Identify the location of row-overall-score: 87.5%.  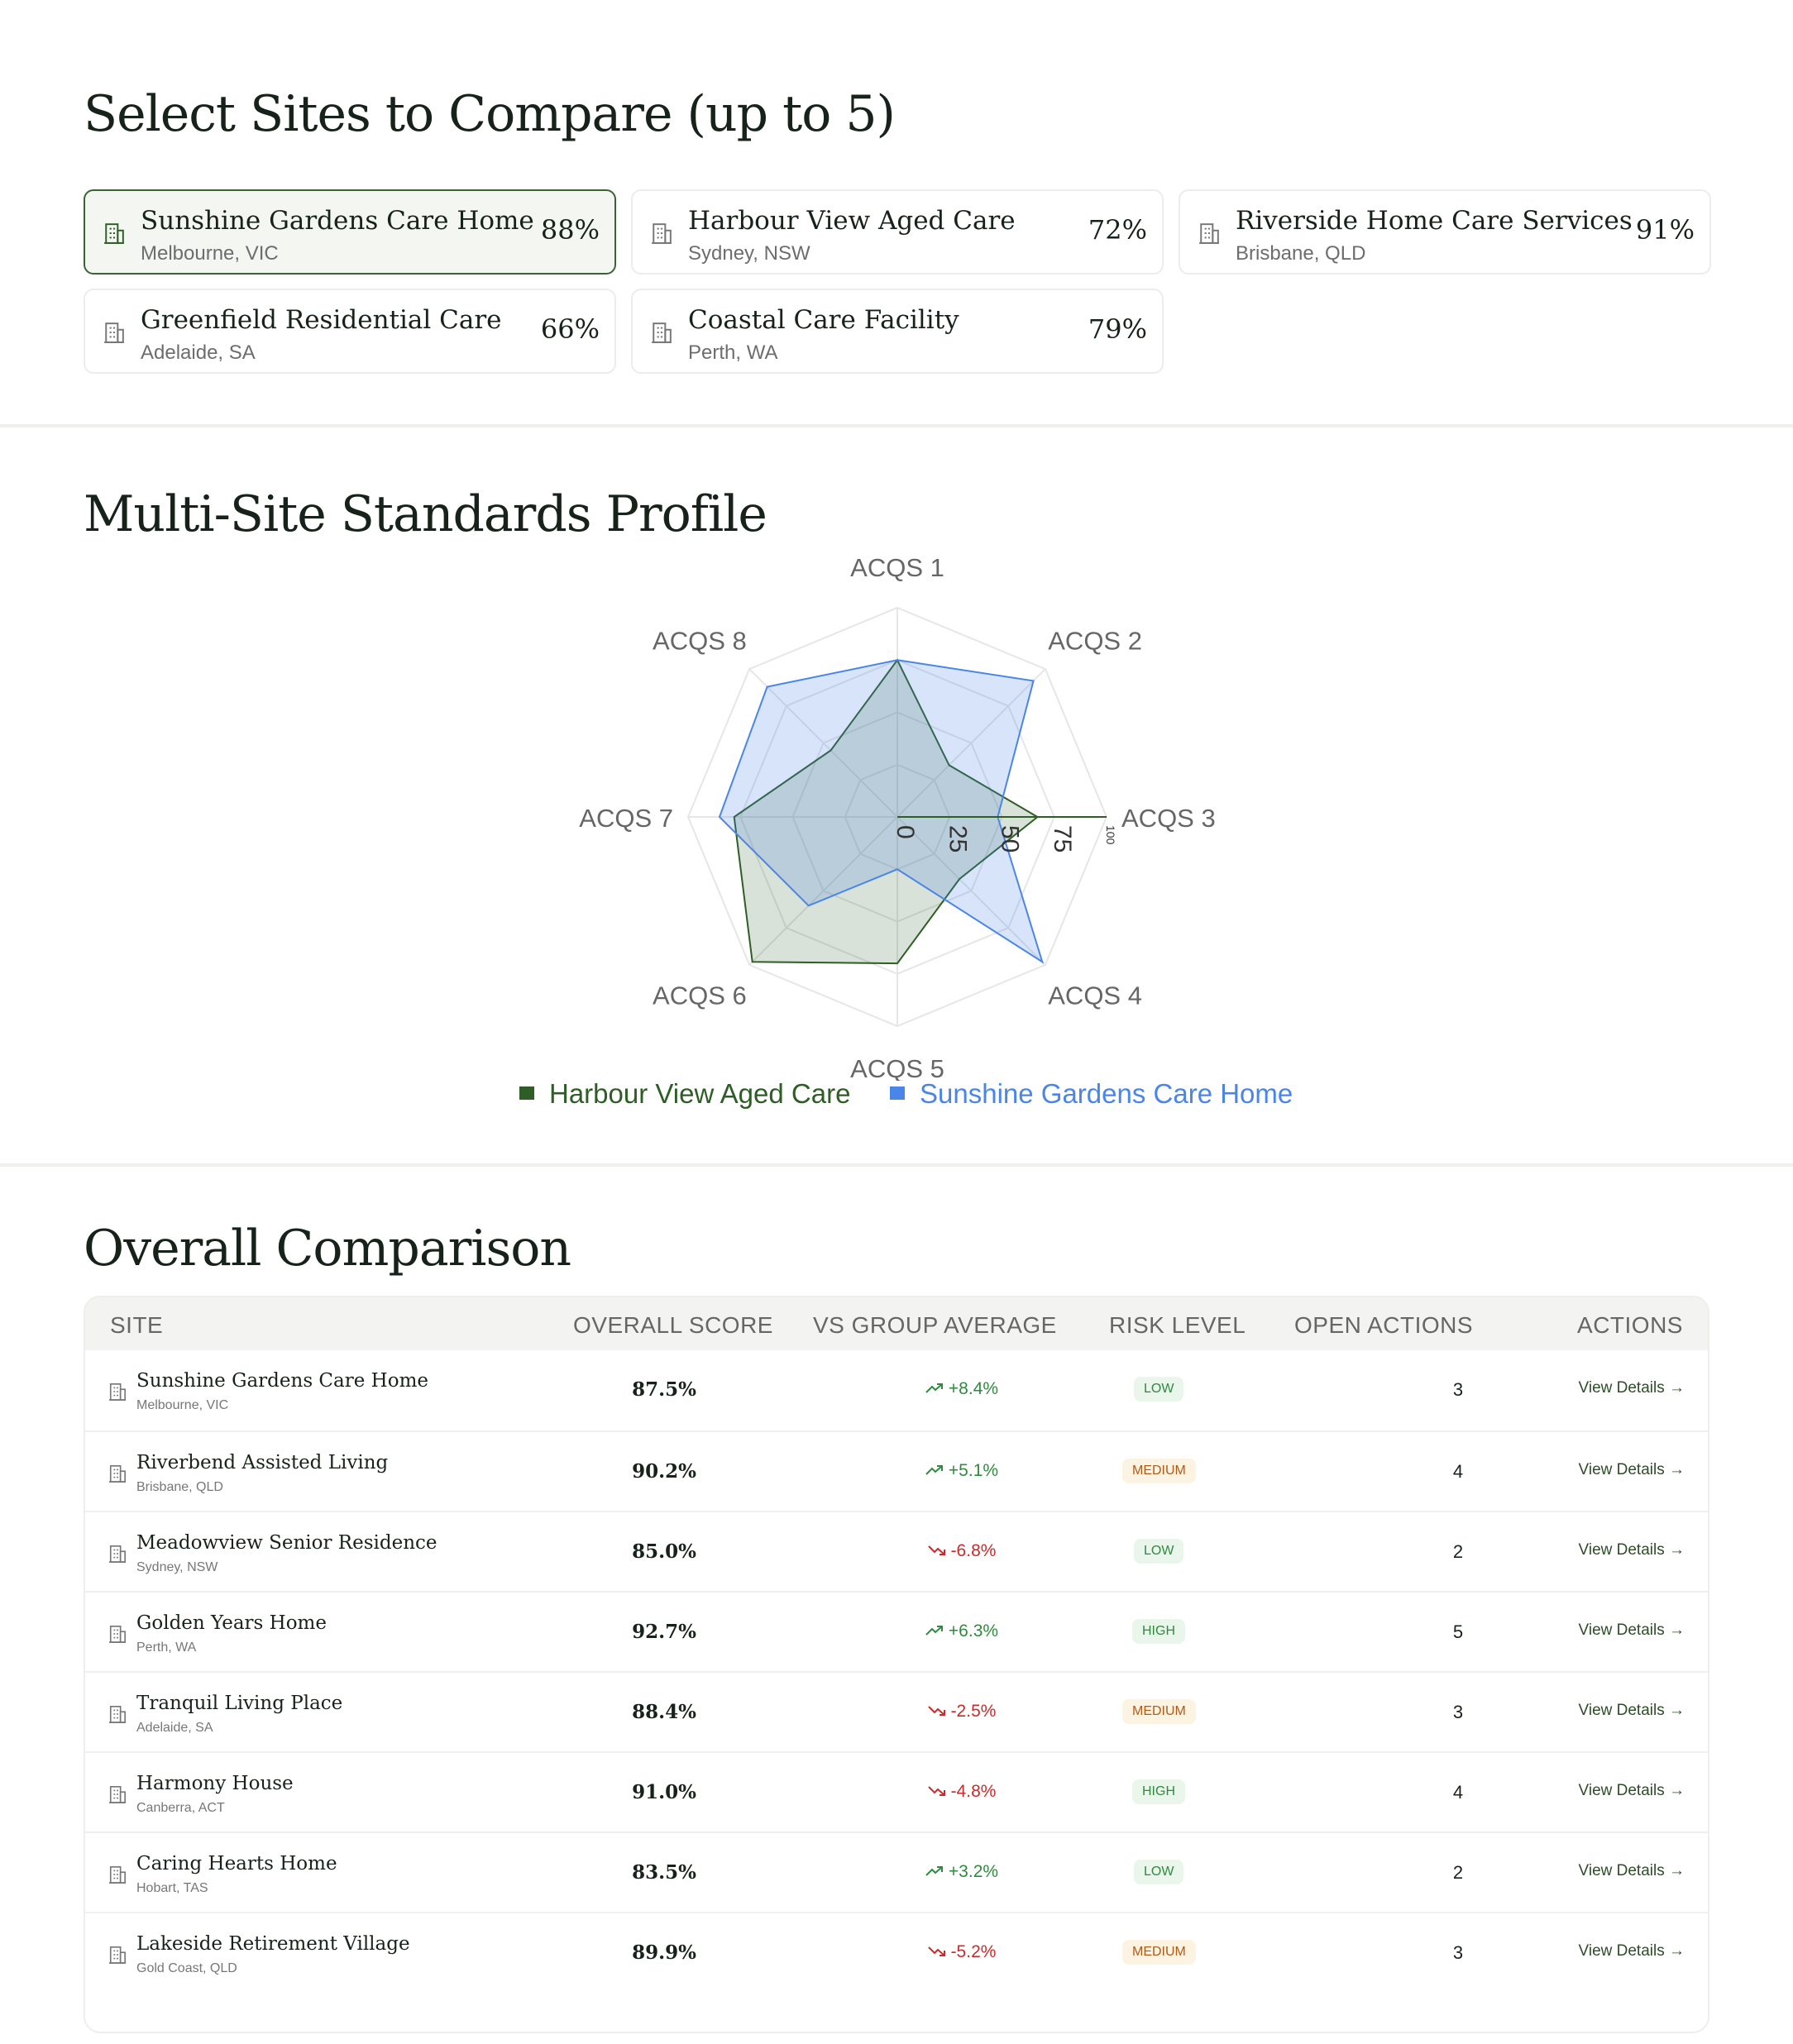
(664, 1389).